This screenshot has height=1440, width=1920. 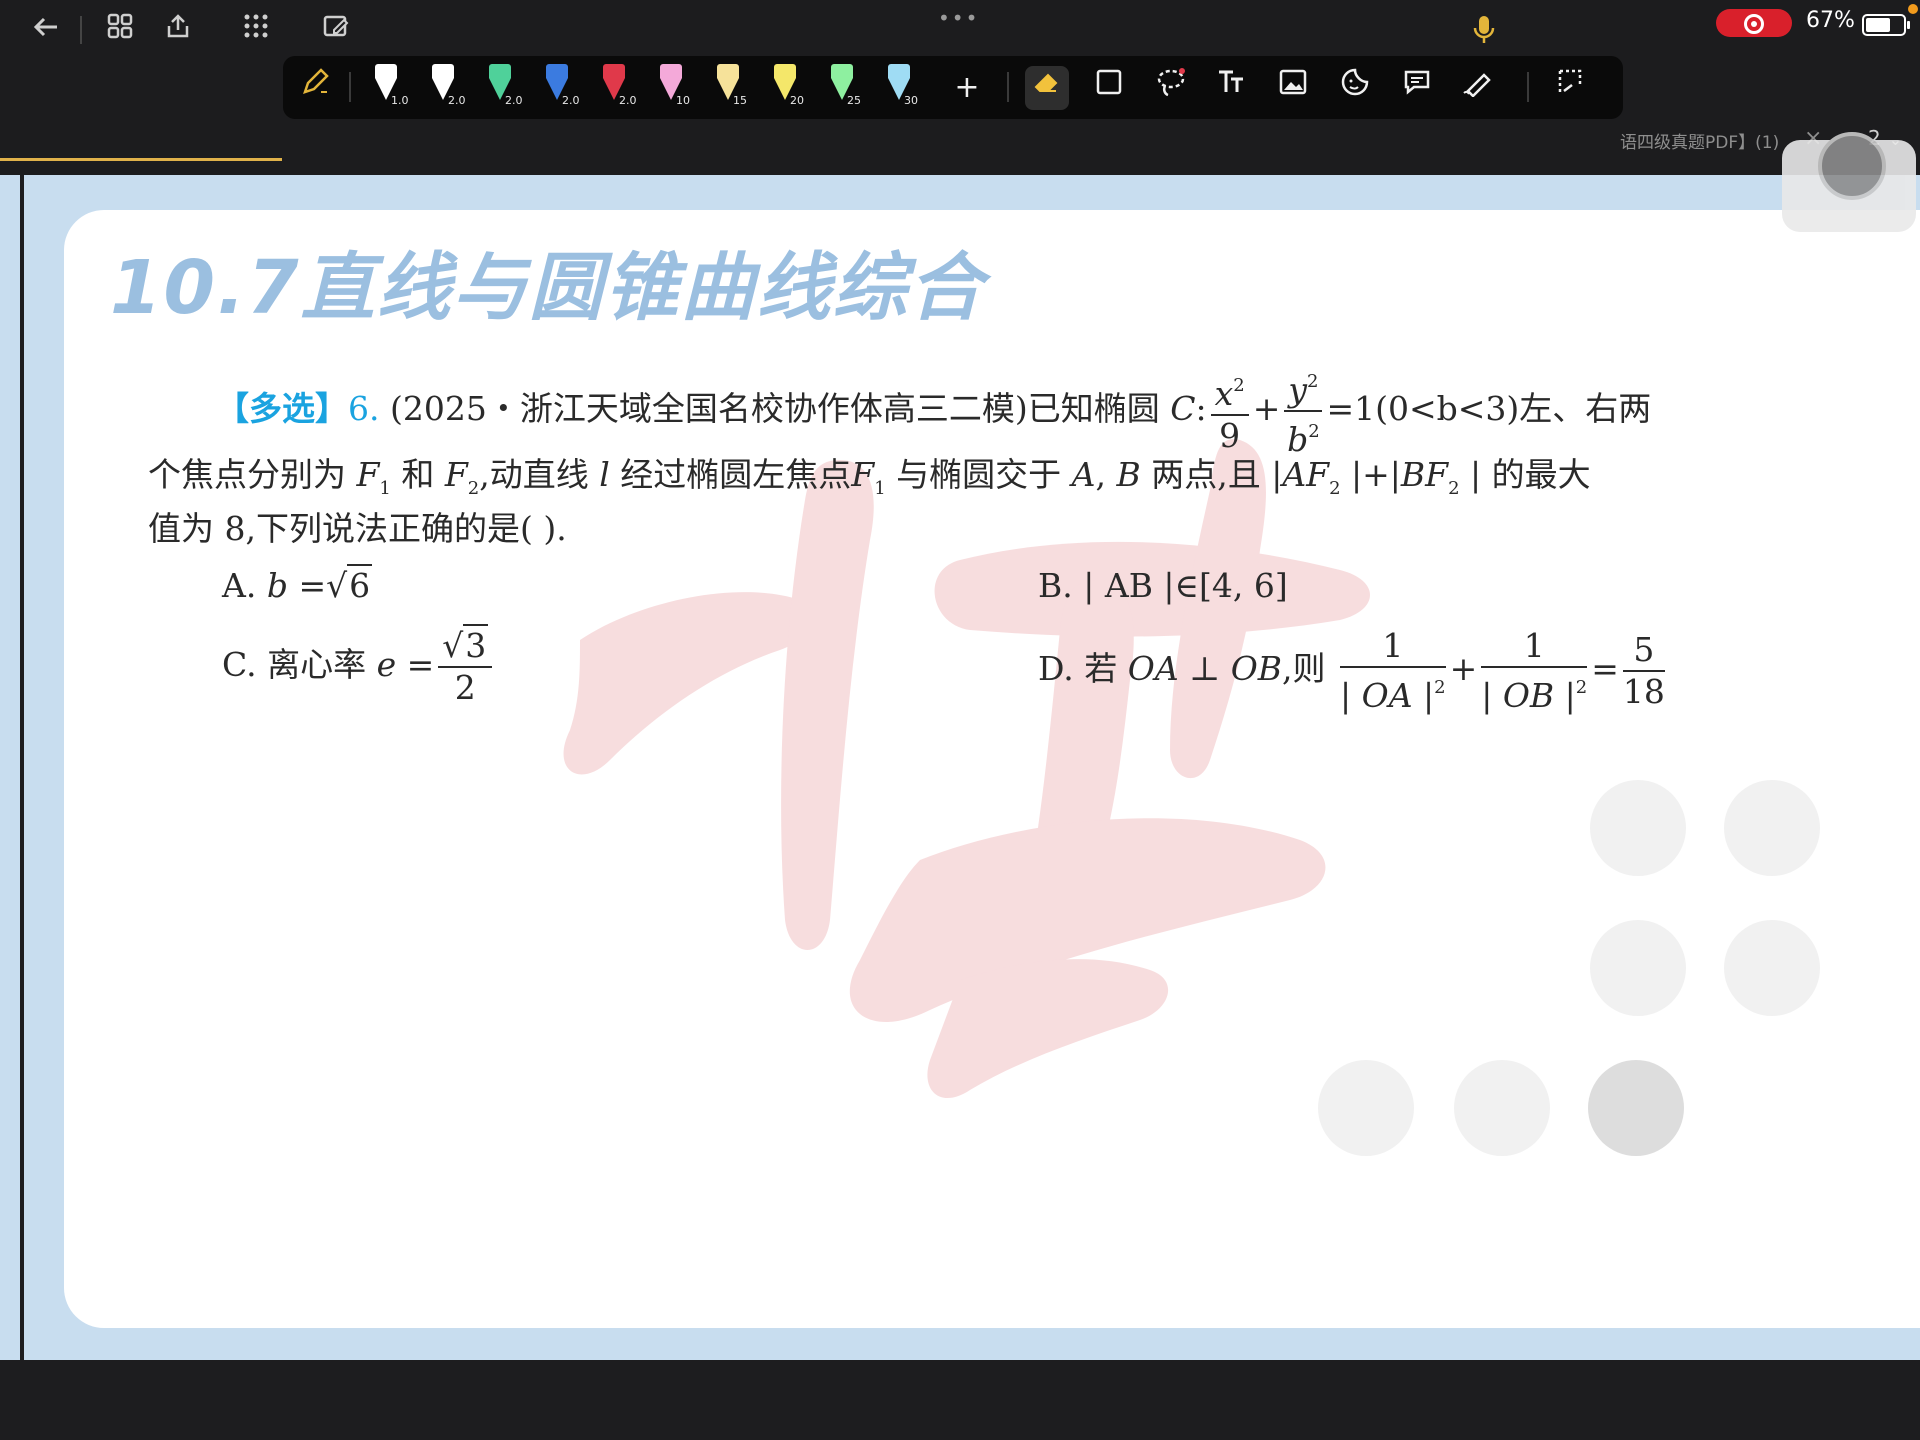 I want to click on record-icon, so click(x=1754, y=23).